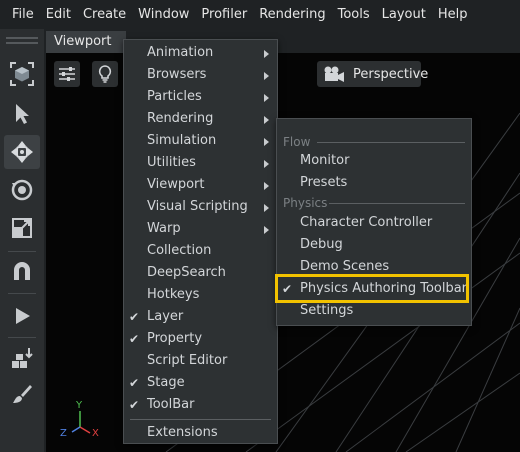 This screenshot has height=452, width=520. Describe the element at coordinates (374, 311) in the screenshot. I see `simulation-menu-item-settings: Settings` at that location.